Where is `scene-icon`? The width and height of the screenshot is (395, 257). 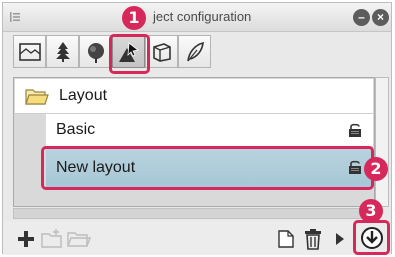 scene-icon is located at coordinates (30, 52).